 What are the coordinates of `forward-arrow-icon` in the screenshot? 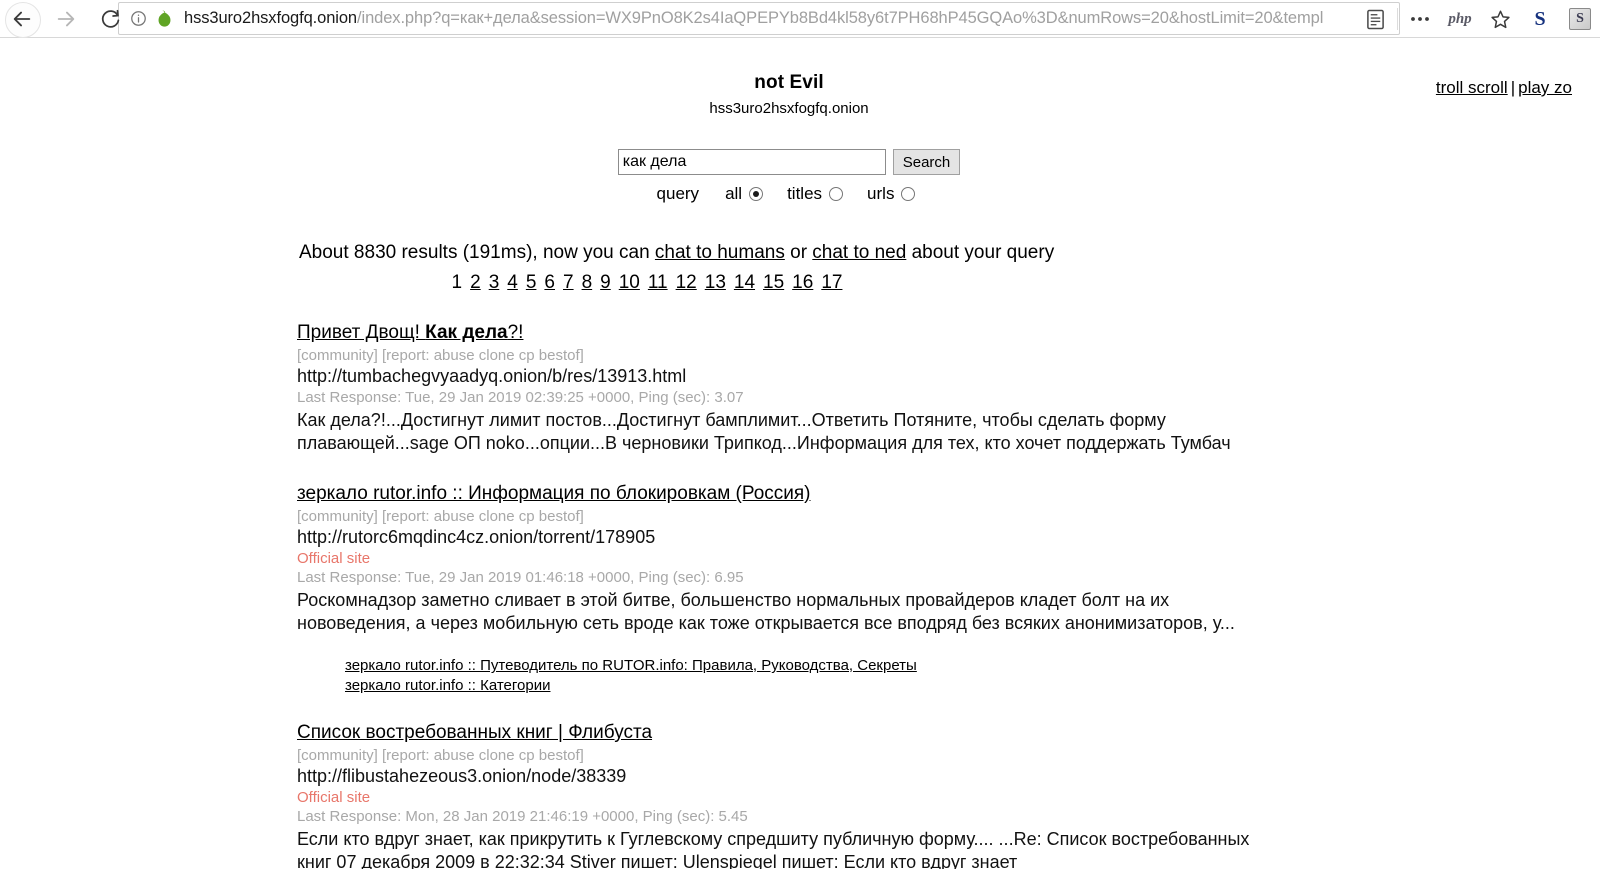 It's located at (66, 19).